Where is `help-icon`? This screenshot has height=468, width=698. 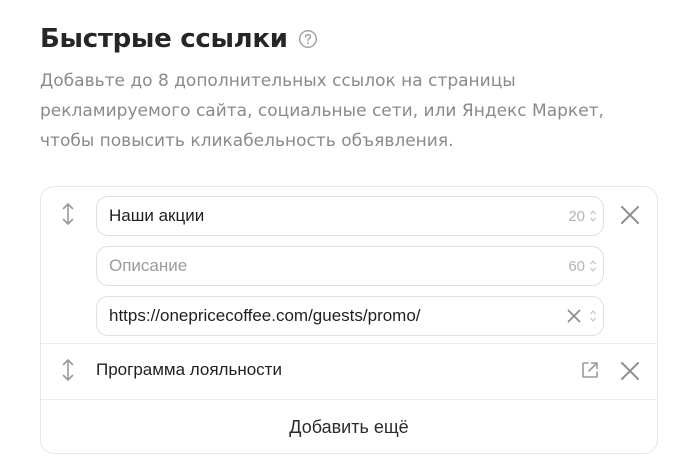
help-icon is located at coordinates (308, 39).